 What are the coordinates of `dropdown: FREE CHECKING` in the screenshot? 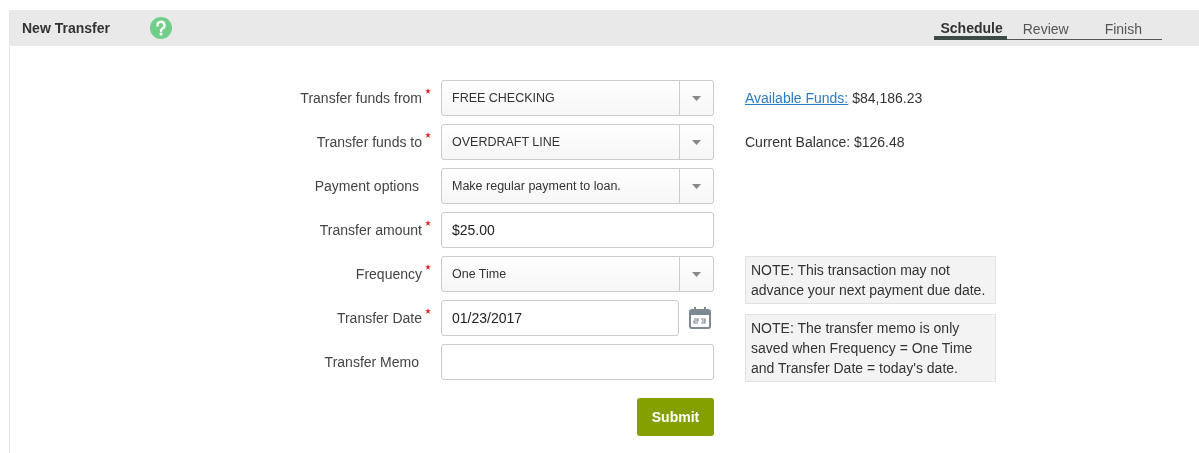 It's located at (577, 98).